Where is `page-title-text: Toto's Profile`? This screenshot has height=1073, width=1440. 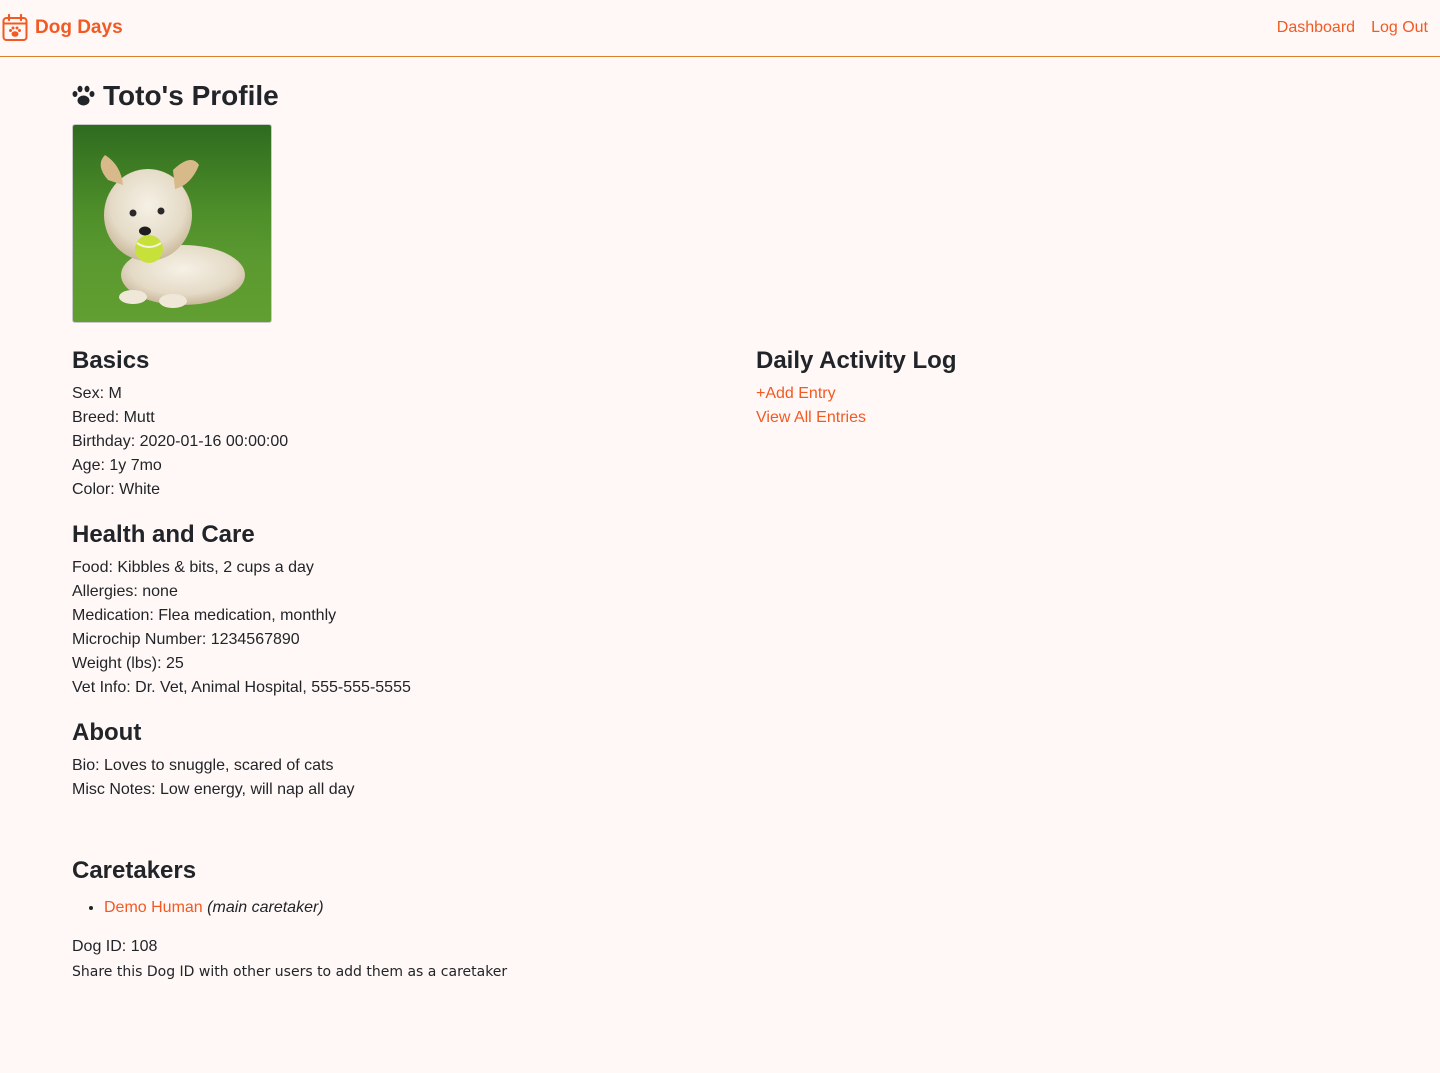 page-title-text: Toto's Profile is located at coordinates (191, 95).